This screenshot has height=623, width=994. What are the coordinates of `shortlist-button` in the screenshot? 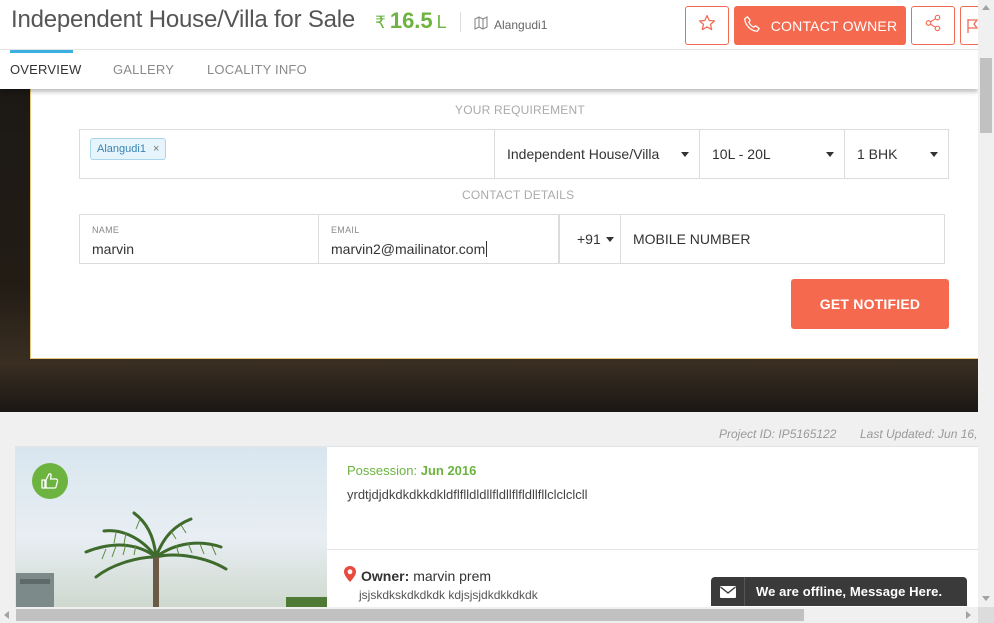 It's located at (707, 25).